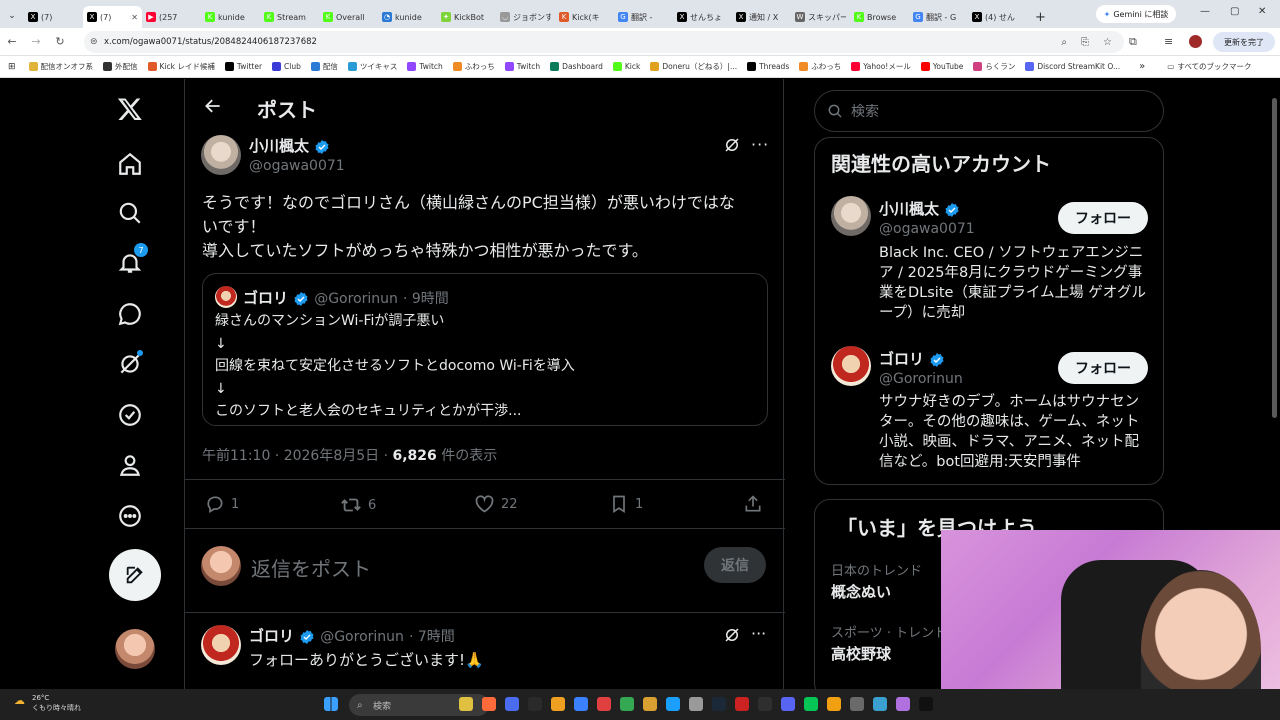 This screenshot has width=1280, height=720. I want to click on update-button: 更新を完了, so click(1244, 42).